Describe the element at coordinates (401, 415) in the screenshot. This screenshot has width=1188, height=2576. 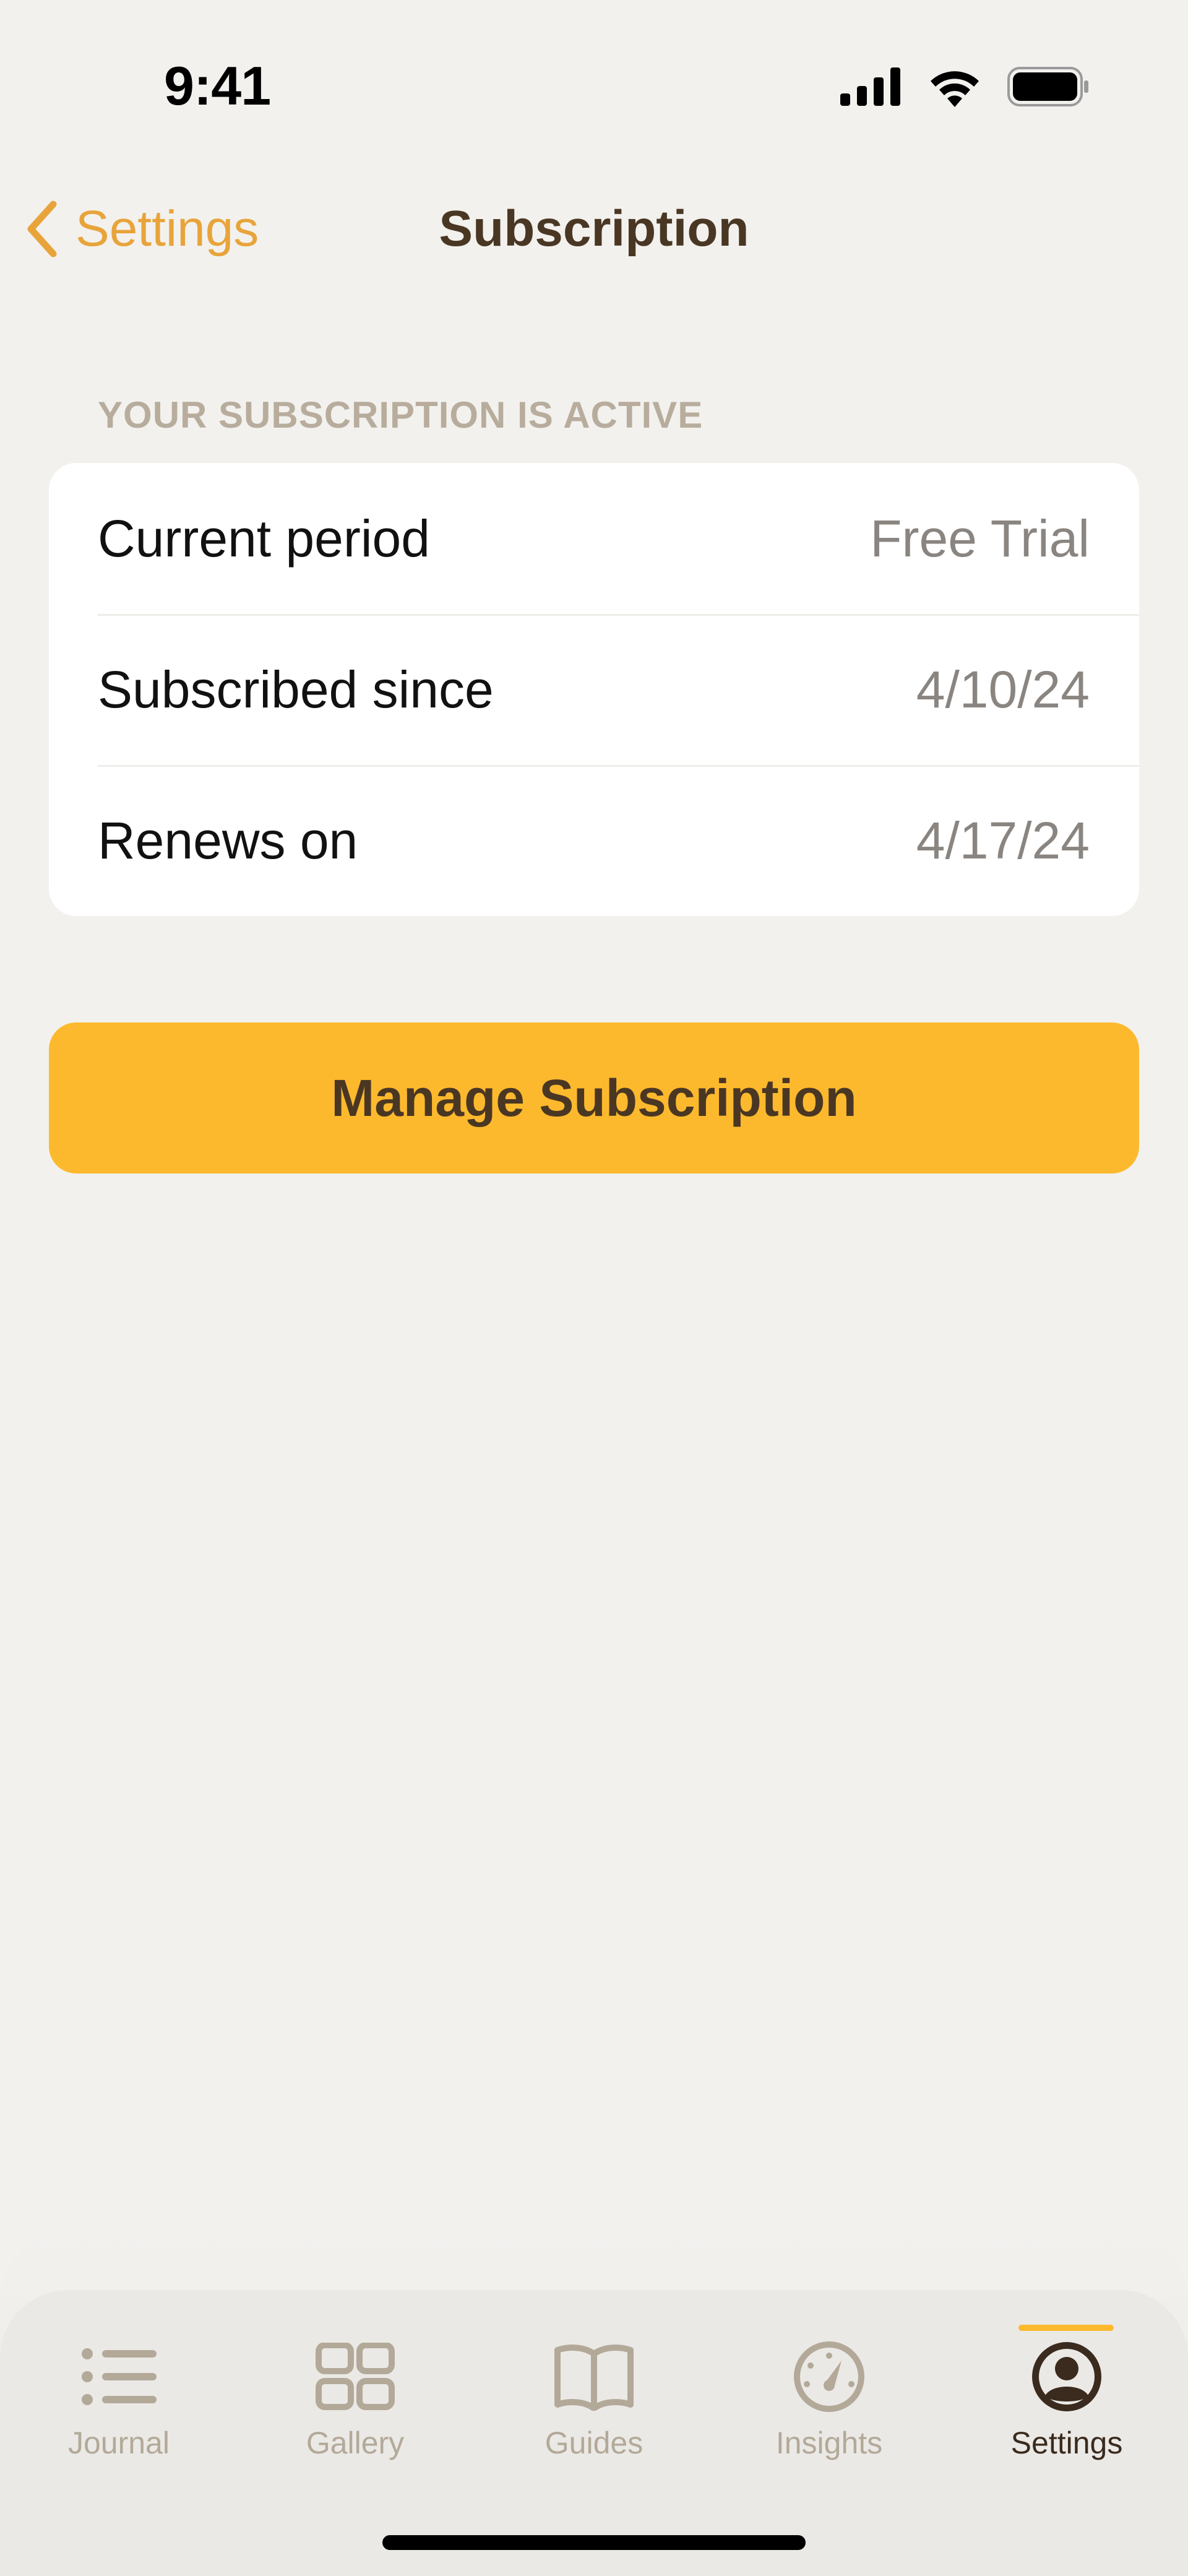
I see `section-header: YOUR SUBSCRIPTION IS ACTIVE` at that location.